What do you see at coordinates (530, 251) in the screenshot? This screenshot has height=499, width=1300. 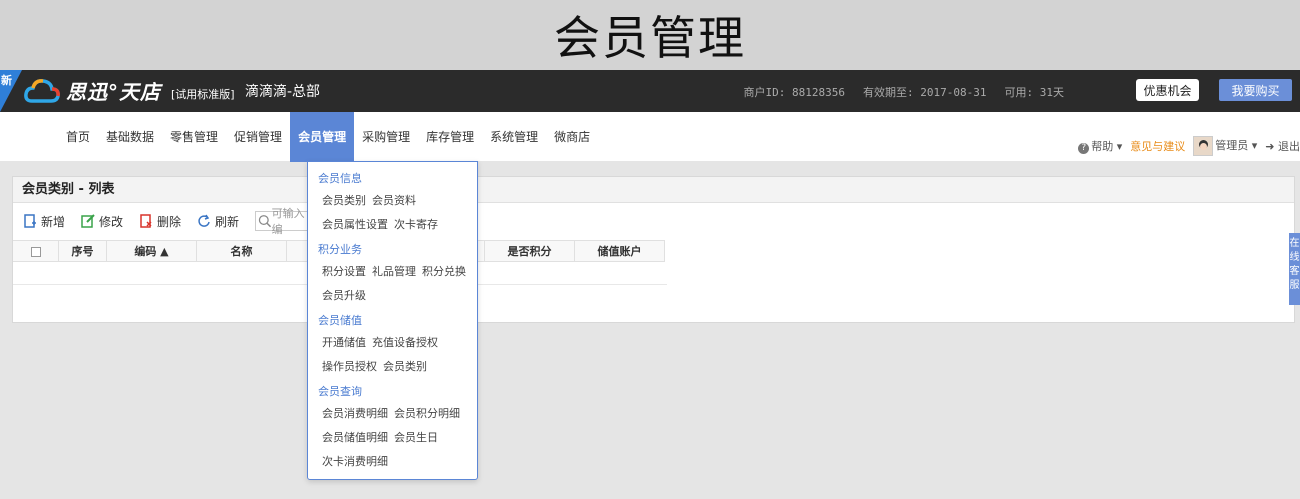 I see `column-header: 是否积分` at bounding box center [530, 251].